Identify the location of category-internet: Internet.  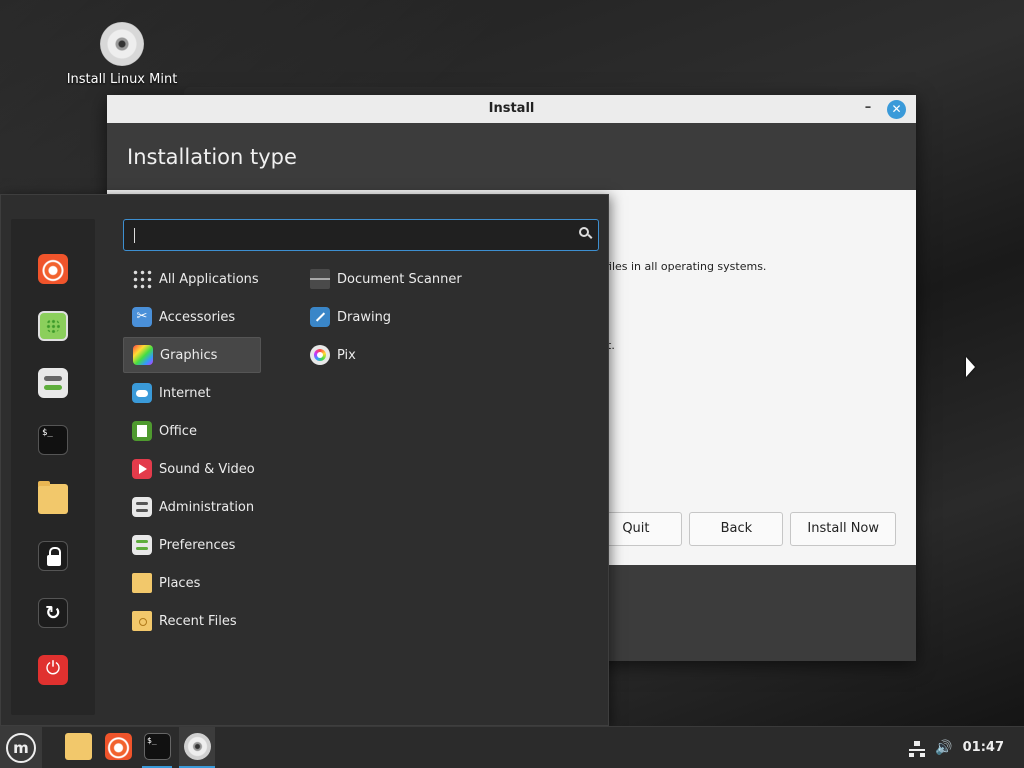
(192, 393).